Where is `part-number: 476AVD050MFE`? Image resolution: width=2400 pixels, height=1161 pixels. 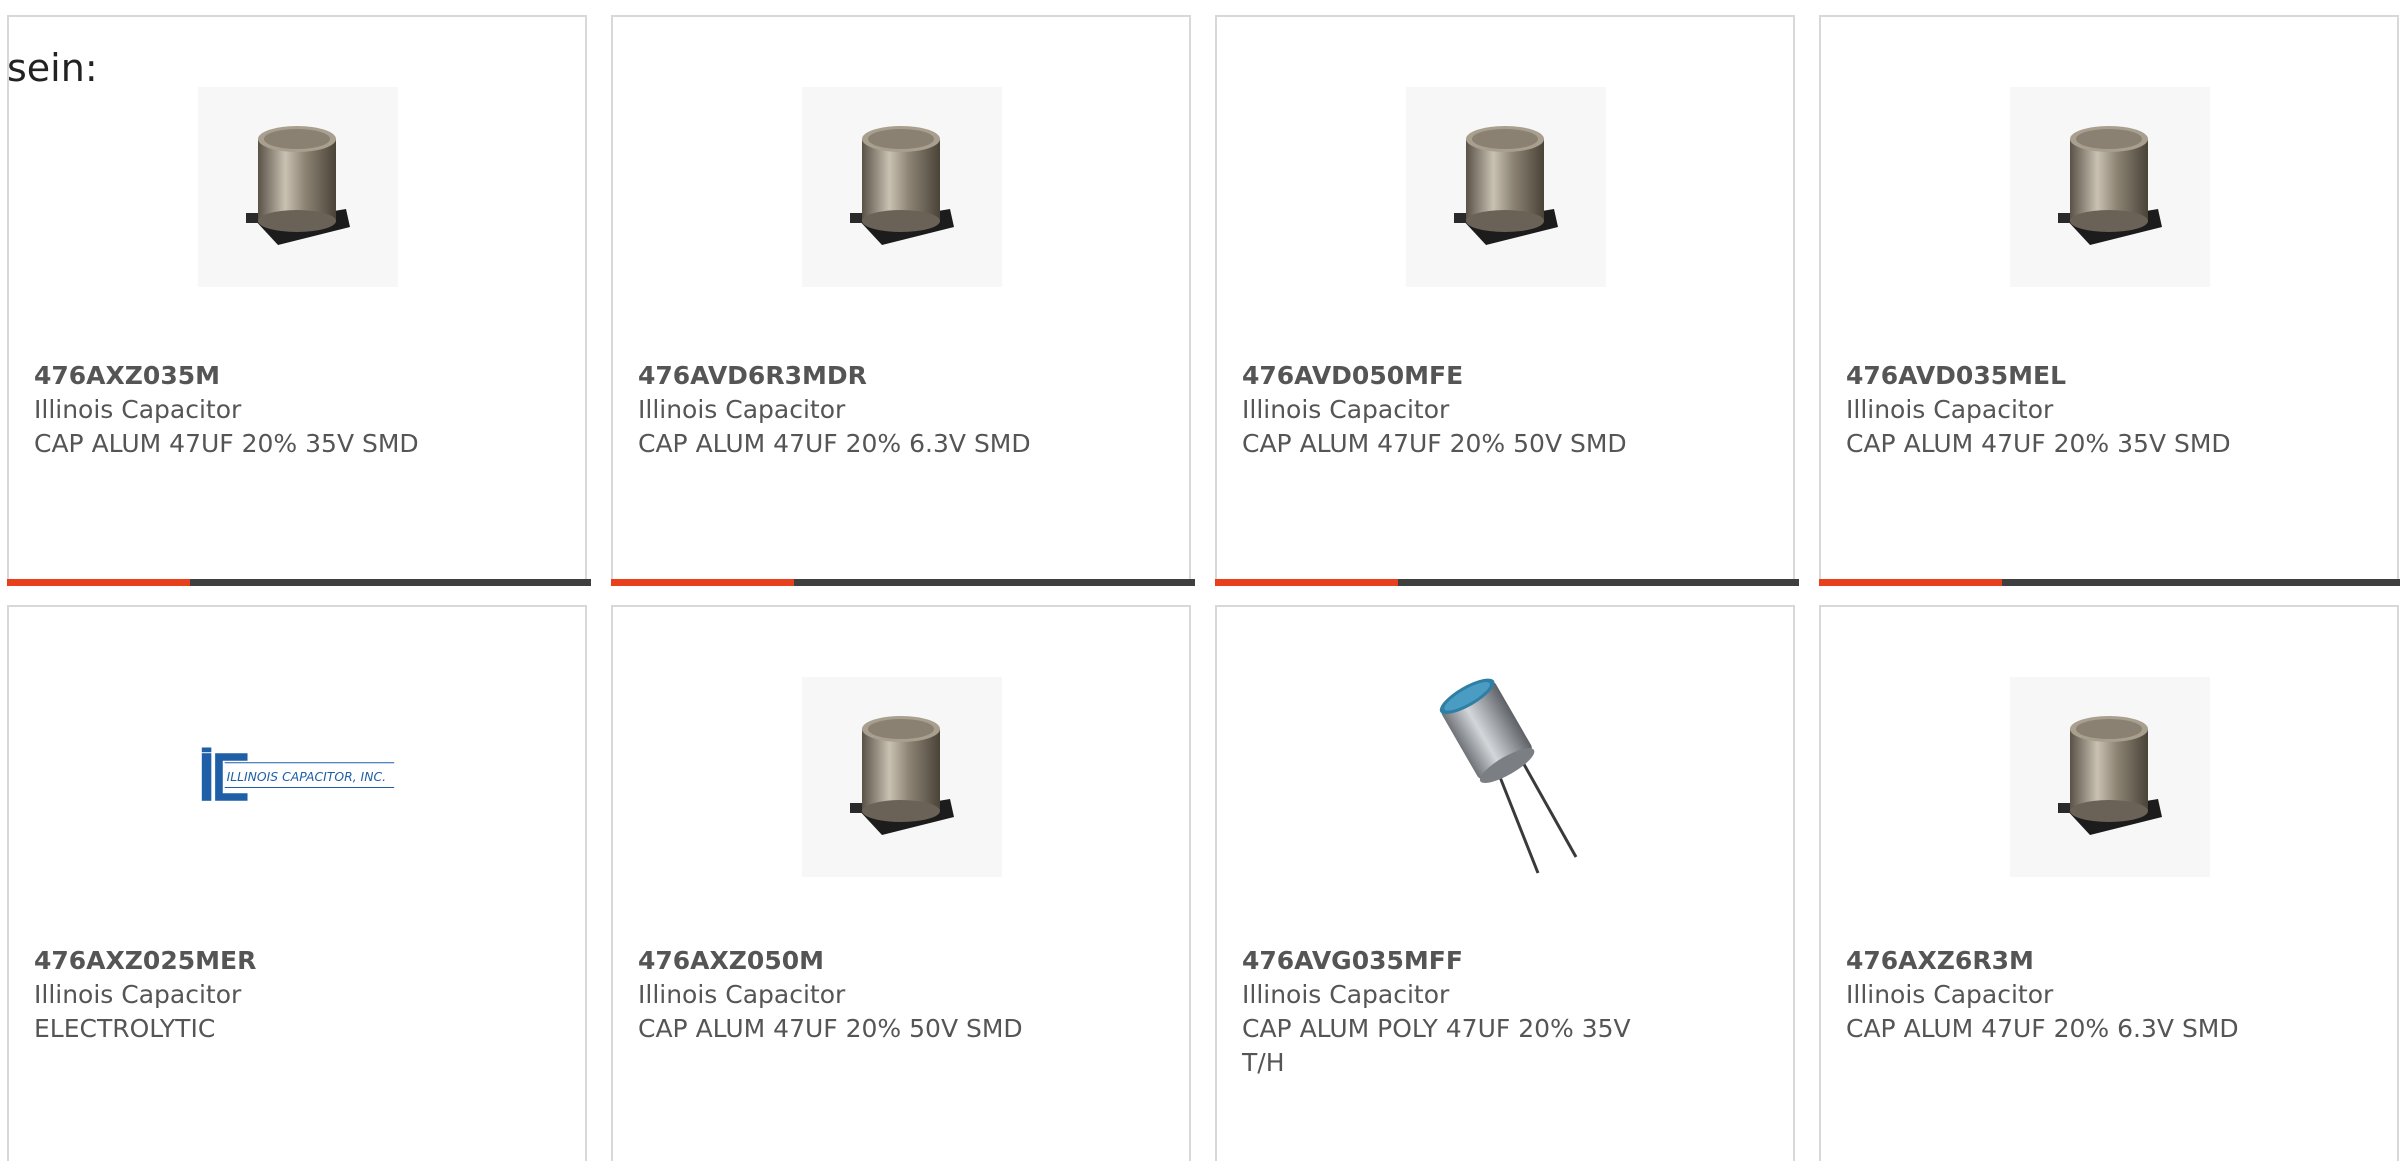
part-number: 476AVD050MFE is located at coordinates (1352, 376).